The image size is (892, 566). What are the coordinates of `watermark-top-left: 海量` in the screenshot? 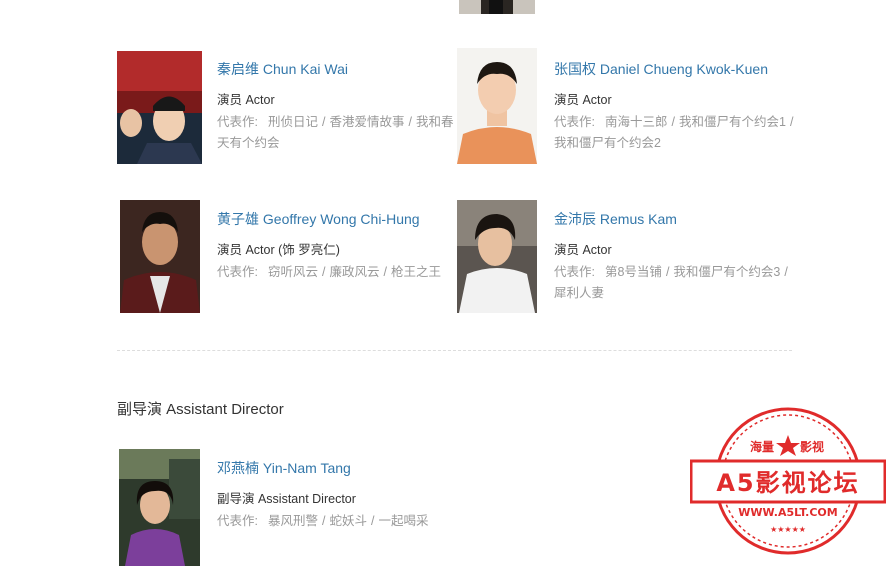 It's located at (762, 446).